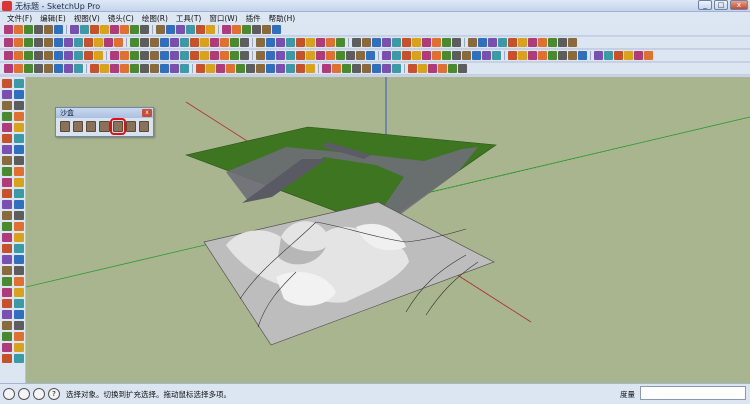 Image resolution: width=750 pixels, height=404 pixels. I want to click on sign-in-icon, so click(39, 394).